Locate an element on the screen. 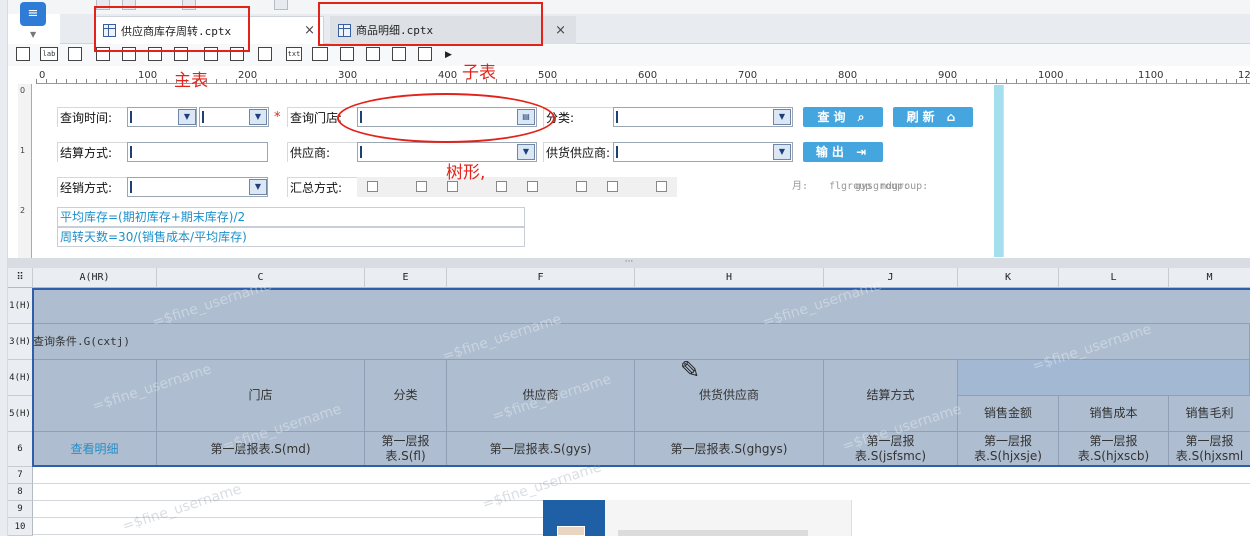 This screenshot has width=1250, height=536. ruler-tick: 900 is located at coordinates (948, 75).